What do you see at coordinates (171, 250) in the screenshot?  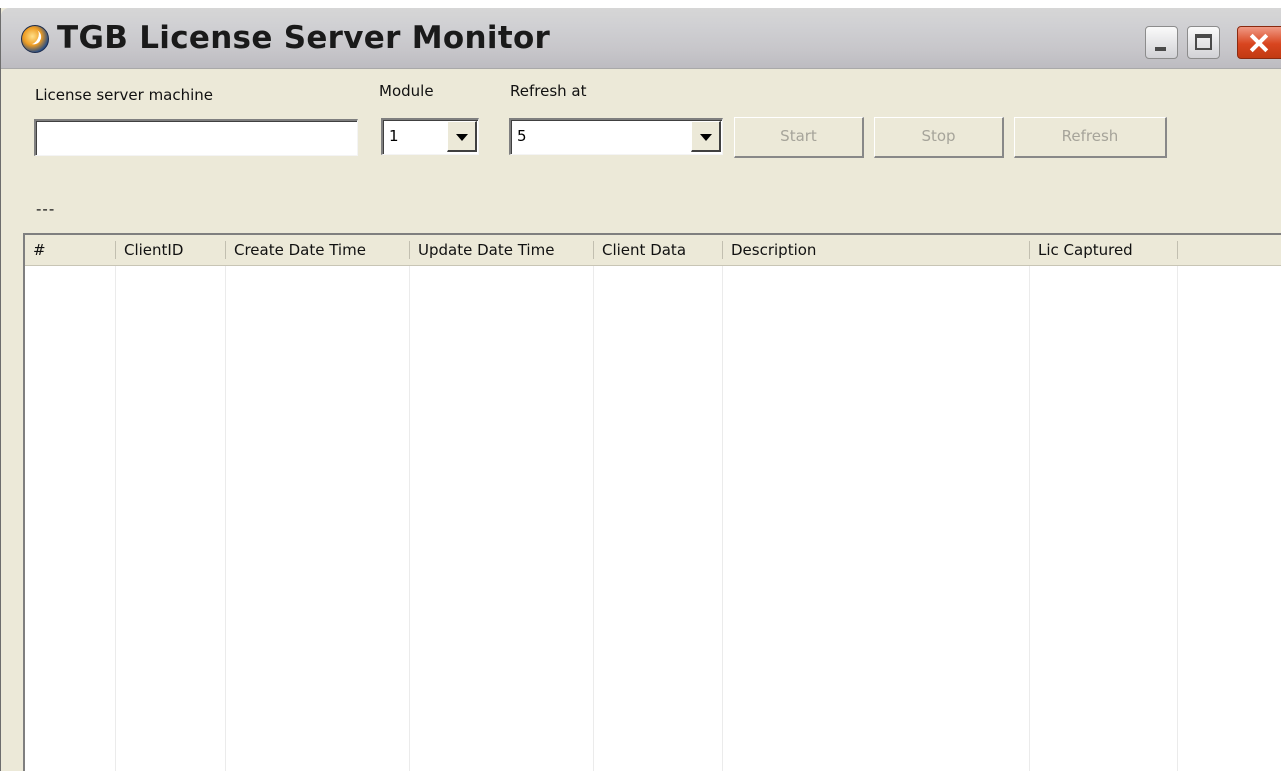 I see `column-header-client-id: ClientID` at bounding box center [171, 250].